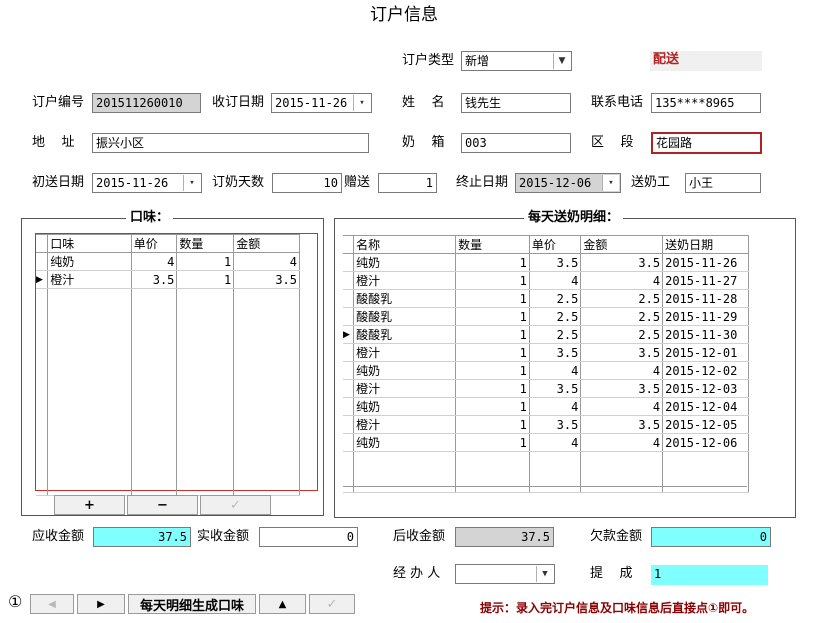 The height and width of the screenshot is (623, 820). What do you see at coordinates (282, 604) in the screenshot?
I see `up-button: ▲` at bounding box center [282, 604].